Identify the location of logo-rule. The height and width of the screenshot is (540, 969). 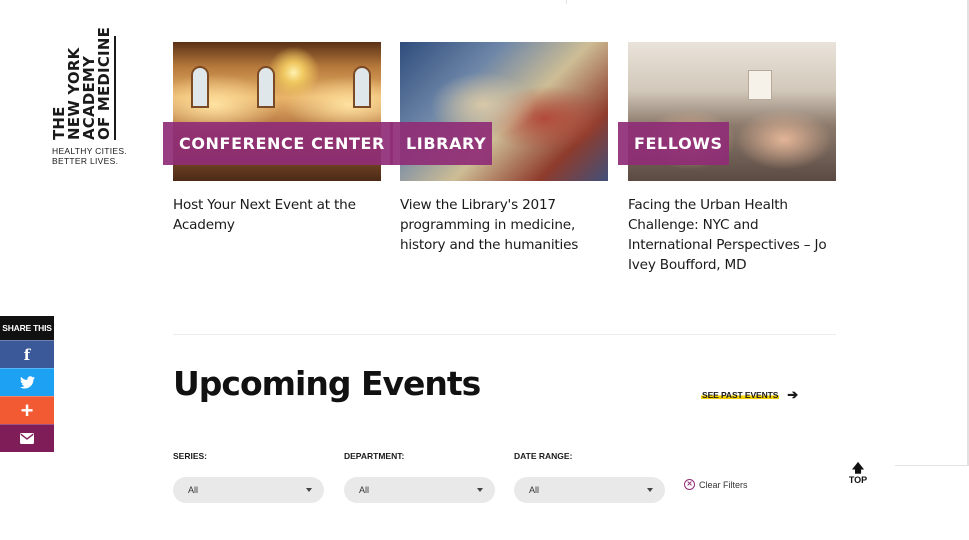
(115, 88).